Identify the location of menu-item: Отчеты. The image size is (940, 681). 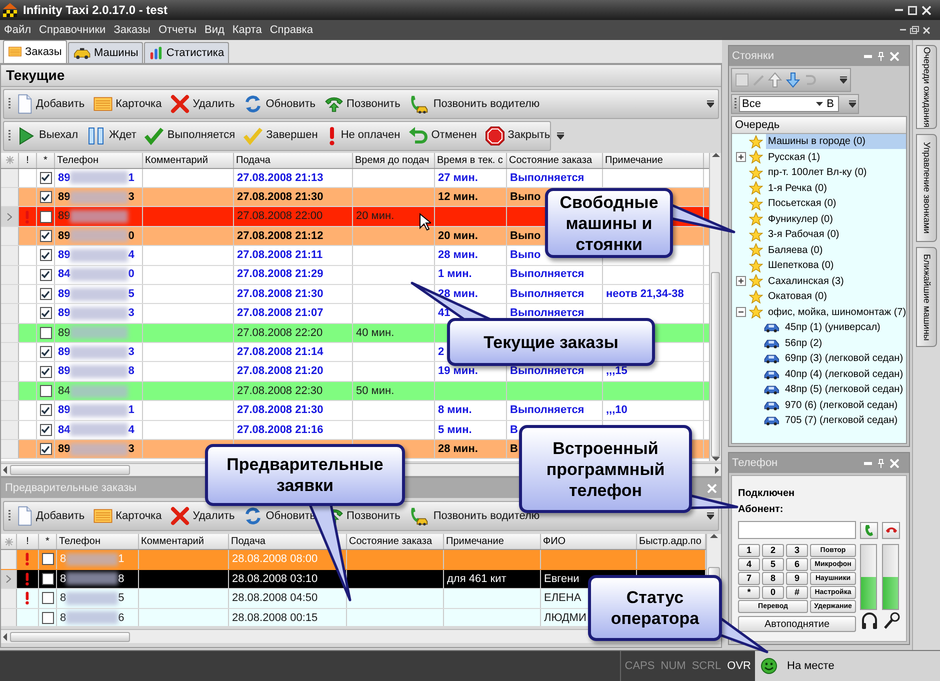
(177, 30).